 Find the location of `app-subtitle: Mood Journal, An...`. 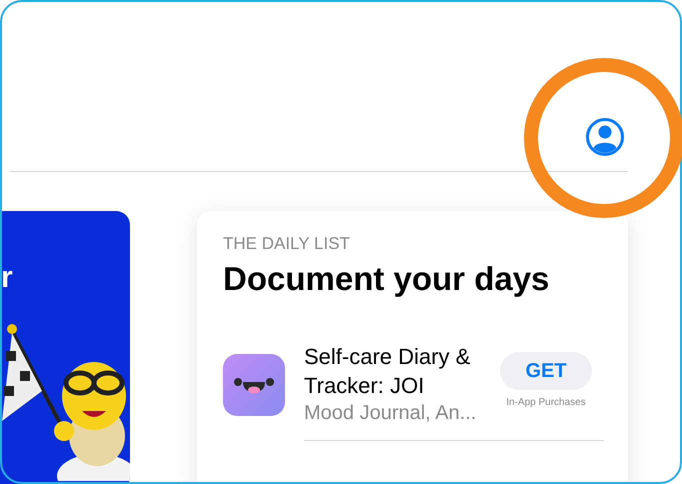

app-subtitle: Mood Journal, An... is located at coordinates (391, 413).